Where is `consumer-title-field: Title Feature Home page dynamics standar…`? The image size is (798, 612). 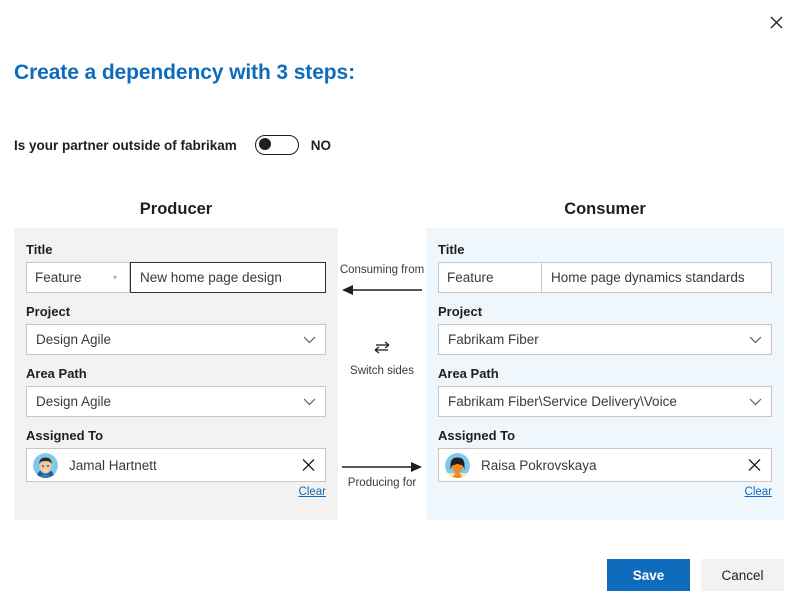
consumer-title-field: Title Feature Home page dynamics standar… is located at coordinates (605, 267).